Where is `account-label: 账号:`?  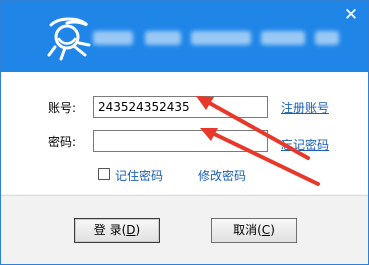
account-label: 账号: is located at coordinates (62, 108).